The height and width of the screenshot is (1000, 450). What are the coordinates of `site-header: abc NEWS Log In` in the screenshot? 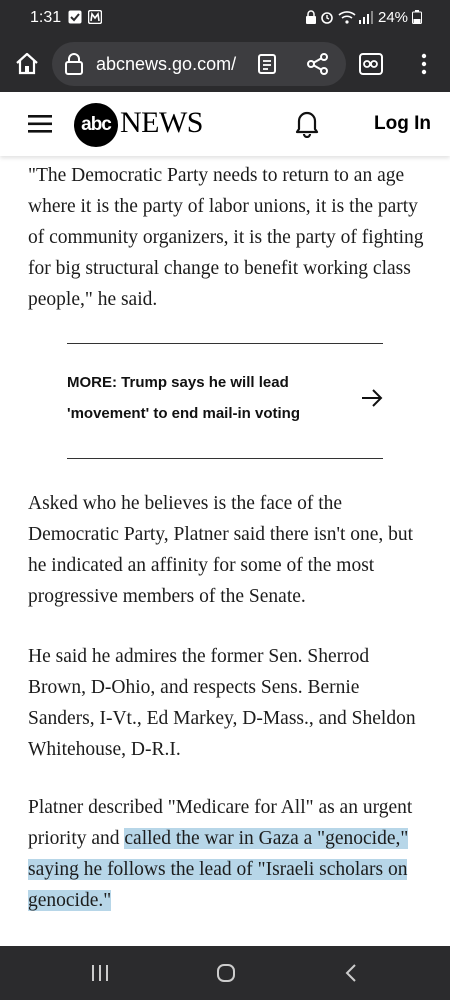 It's located at (225, 124).